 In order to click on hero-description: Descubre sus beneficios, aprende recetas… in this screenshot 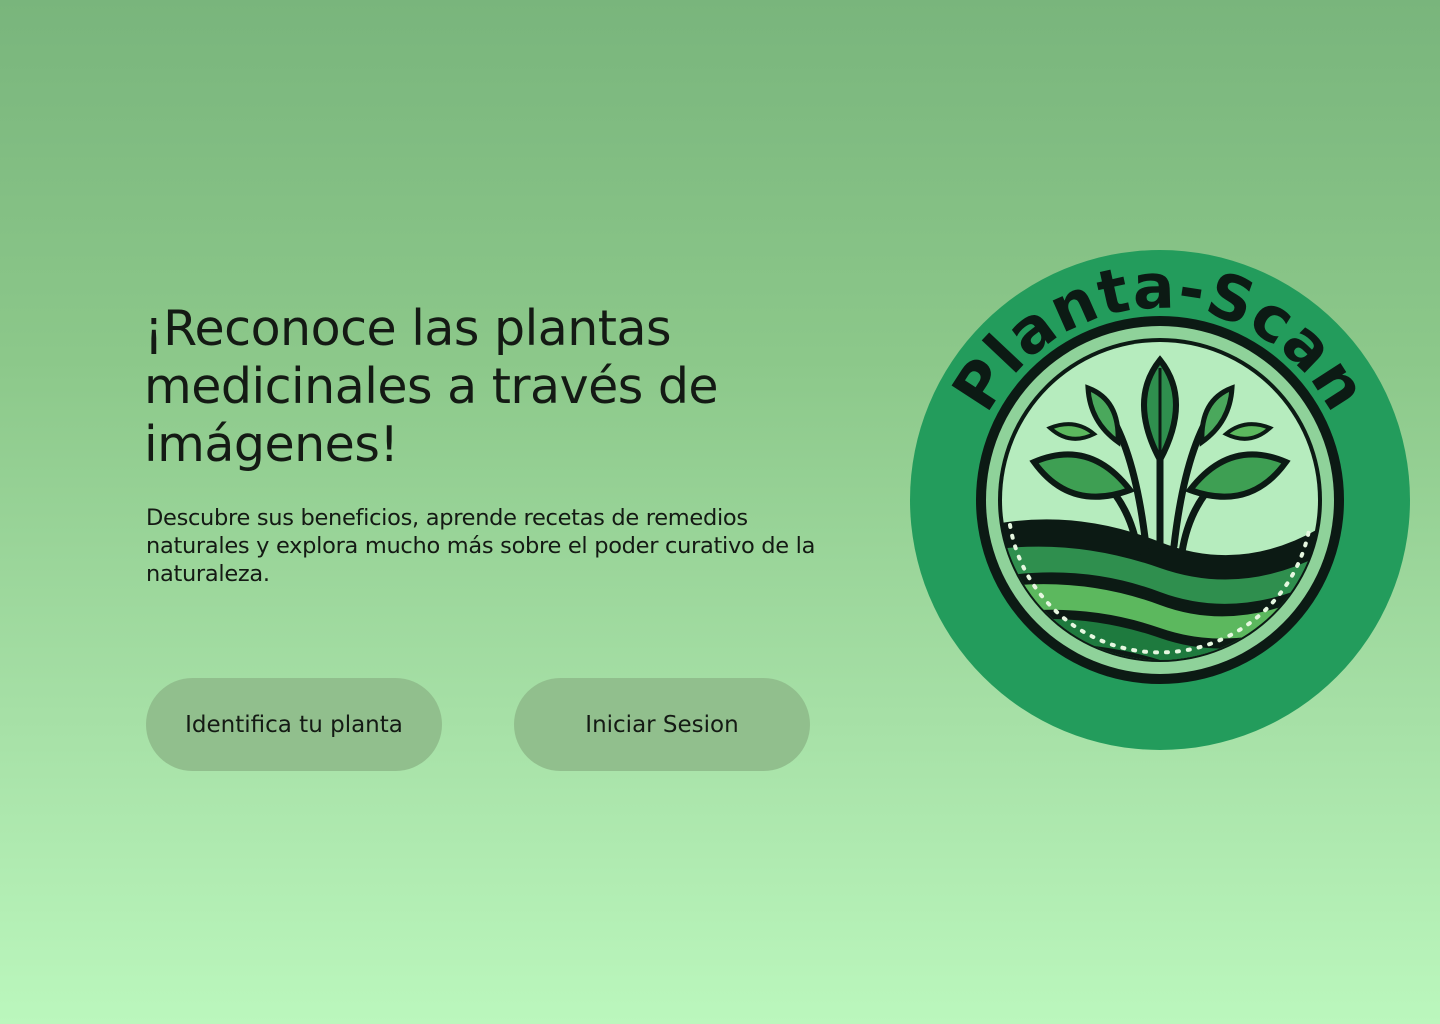, I will do `click(481, 546)`.